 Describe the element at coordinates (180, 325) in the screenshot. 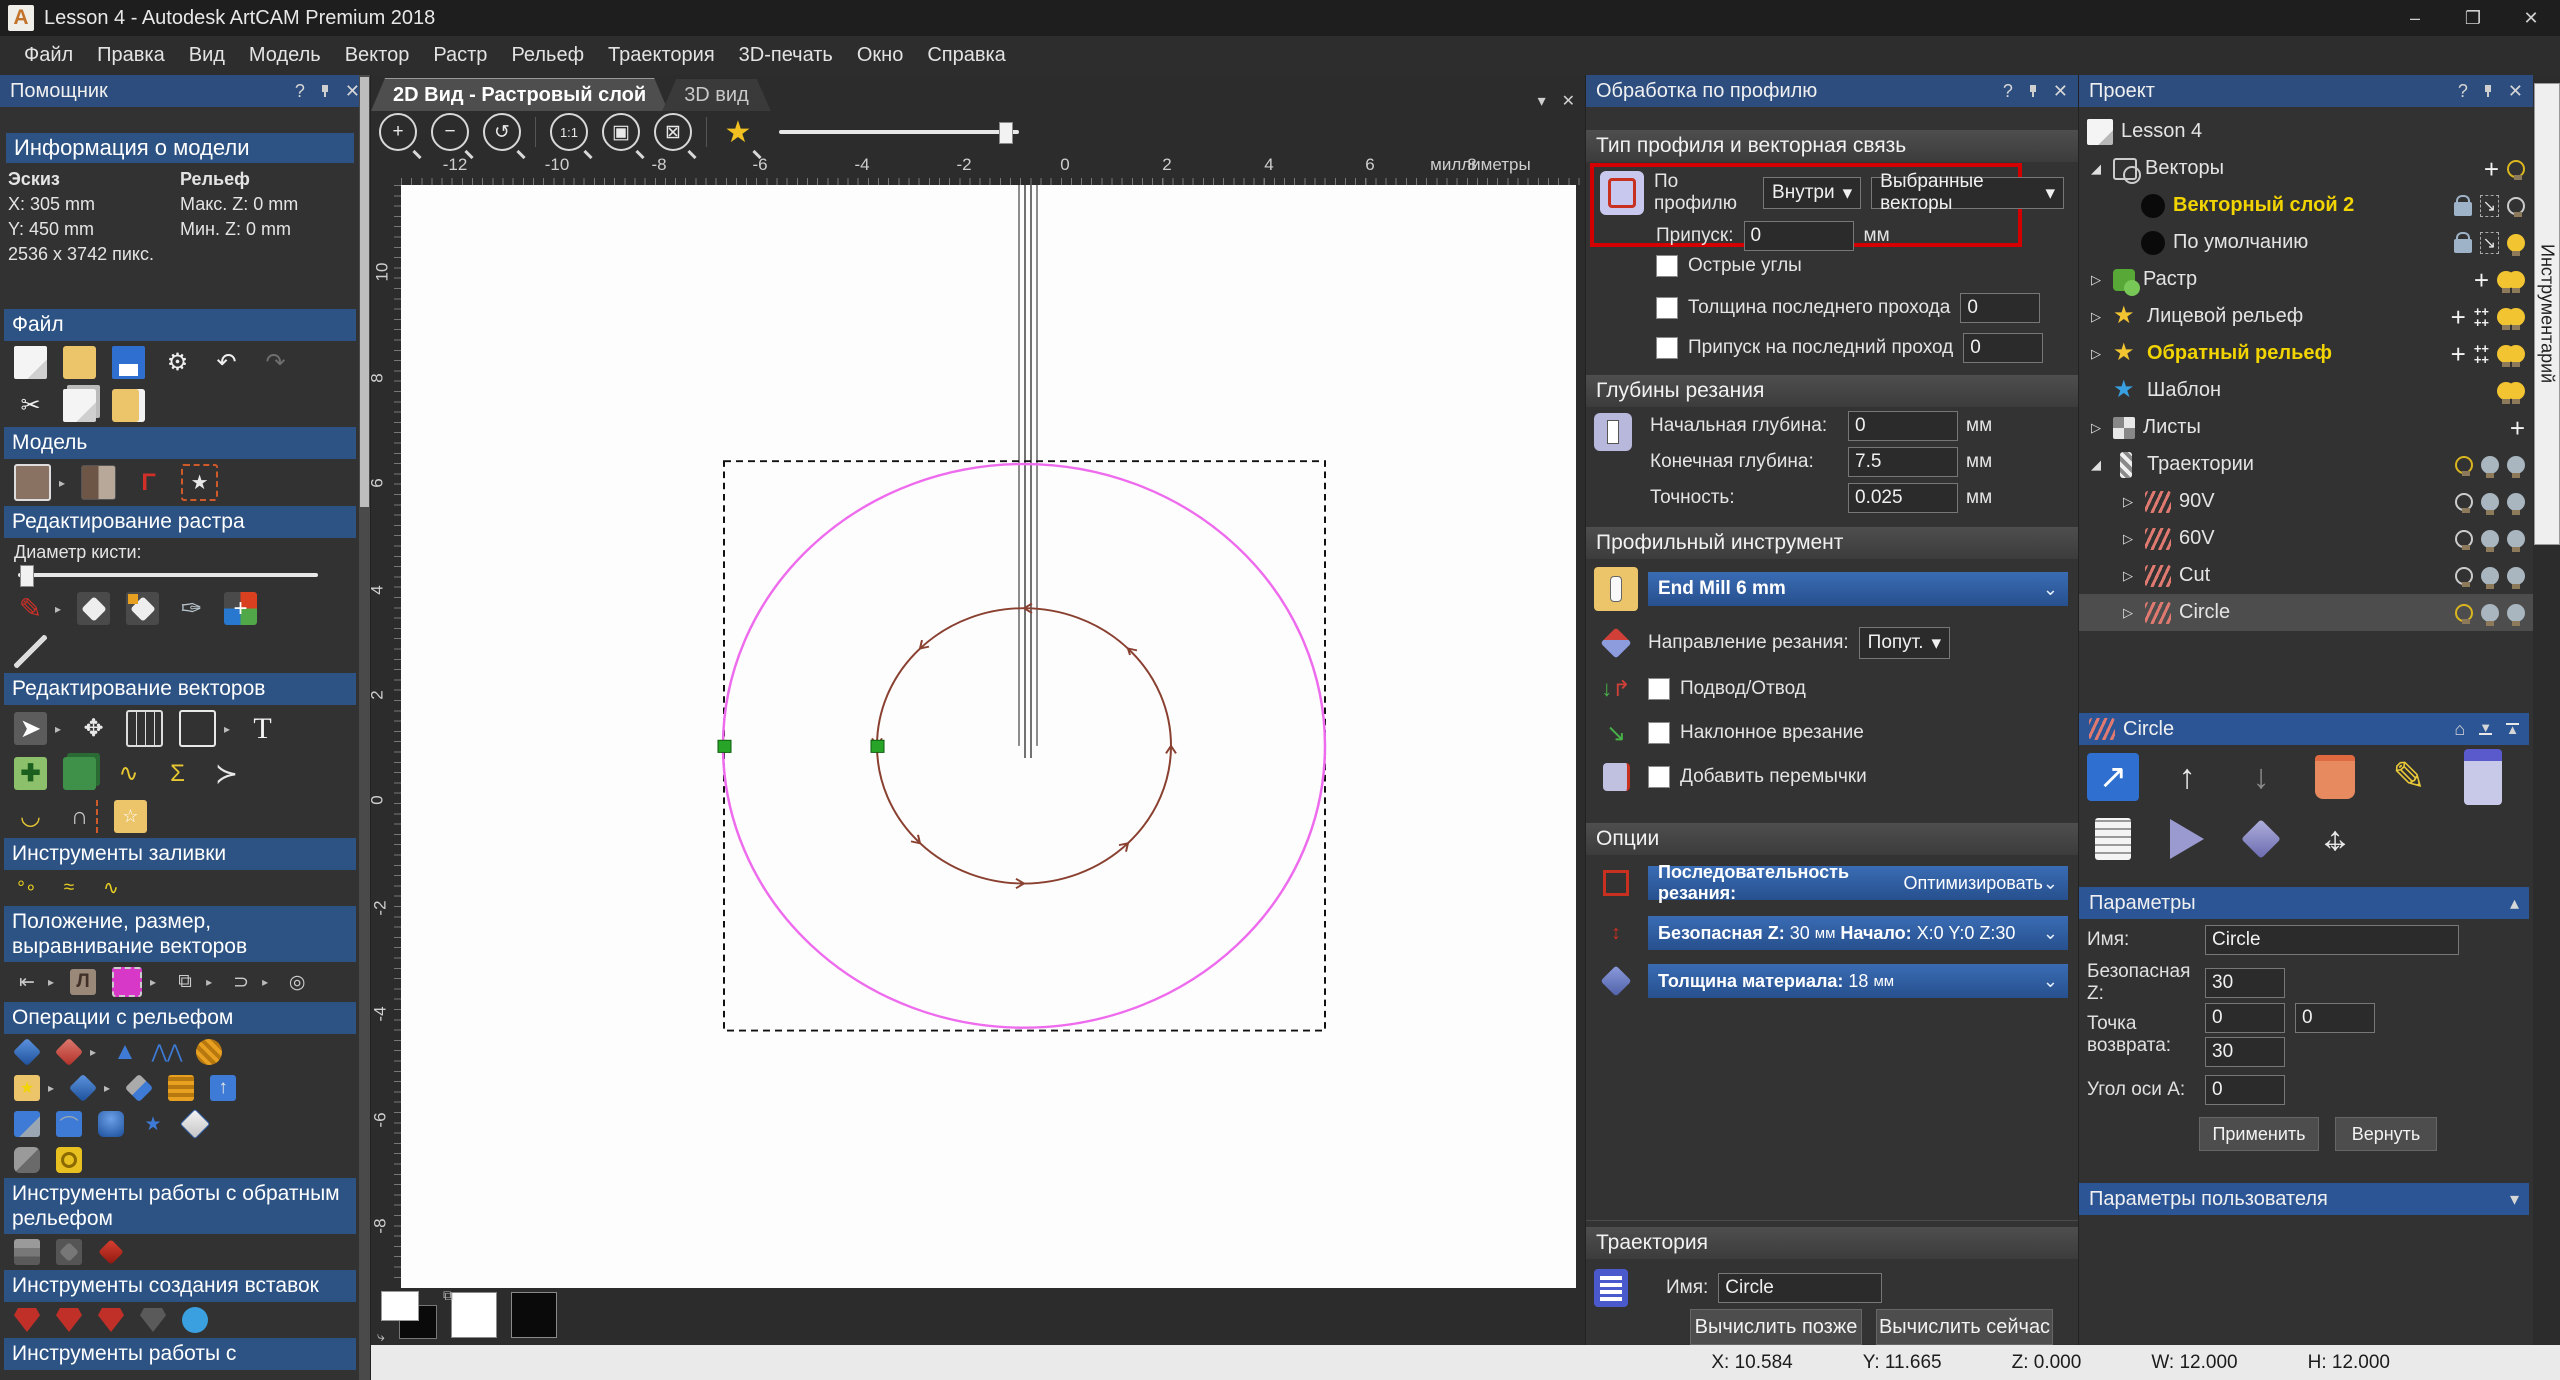

I see `section-file: Файл` at that location.